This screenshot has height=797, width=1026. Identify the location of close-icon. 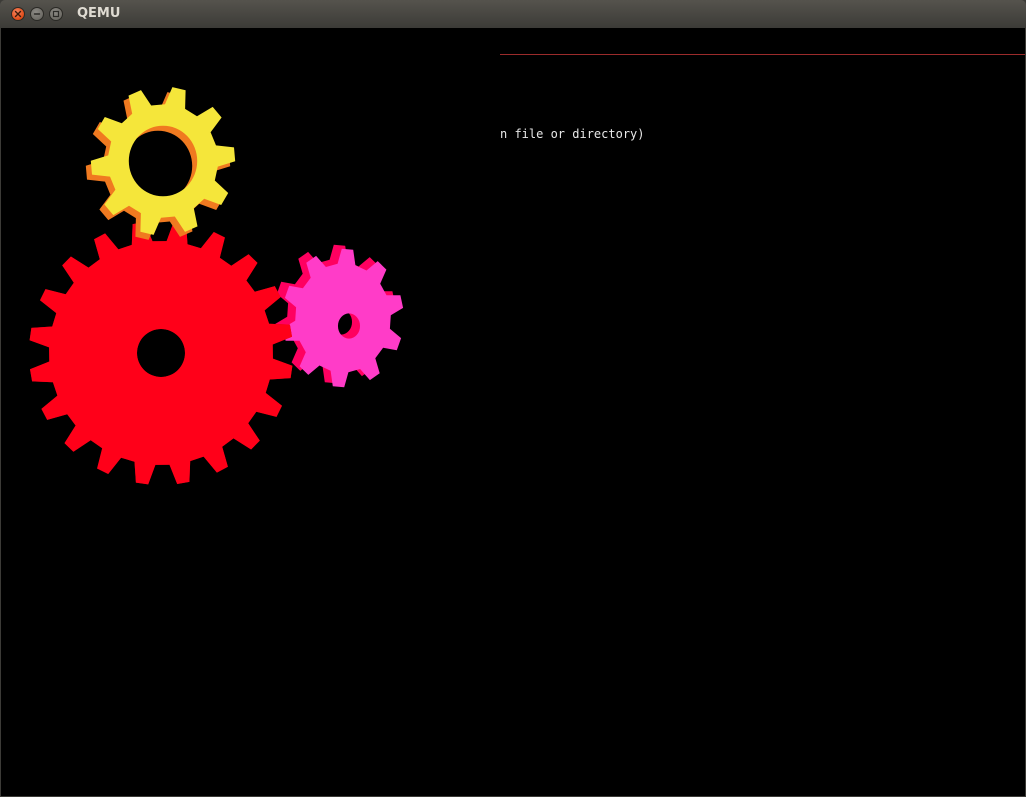
(18, 14).